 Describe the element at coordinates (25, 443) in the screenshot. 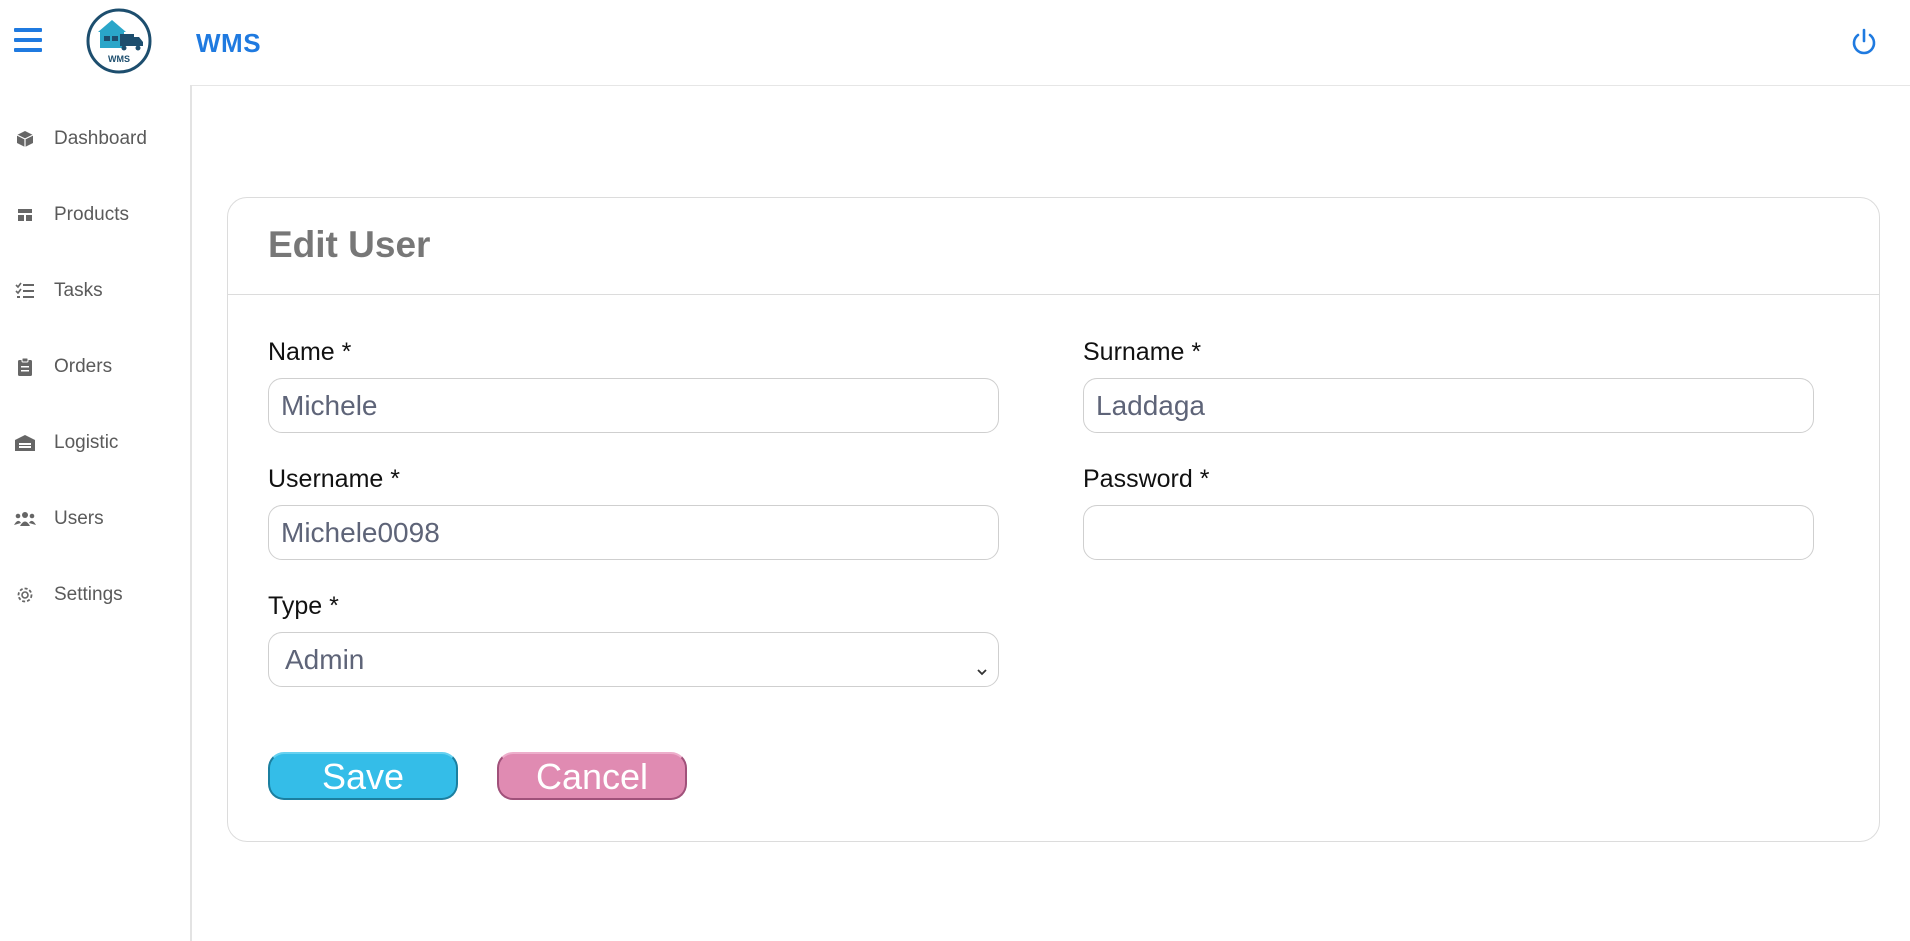

I see `warehouse-icon` at that location.